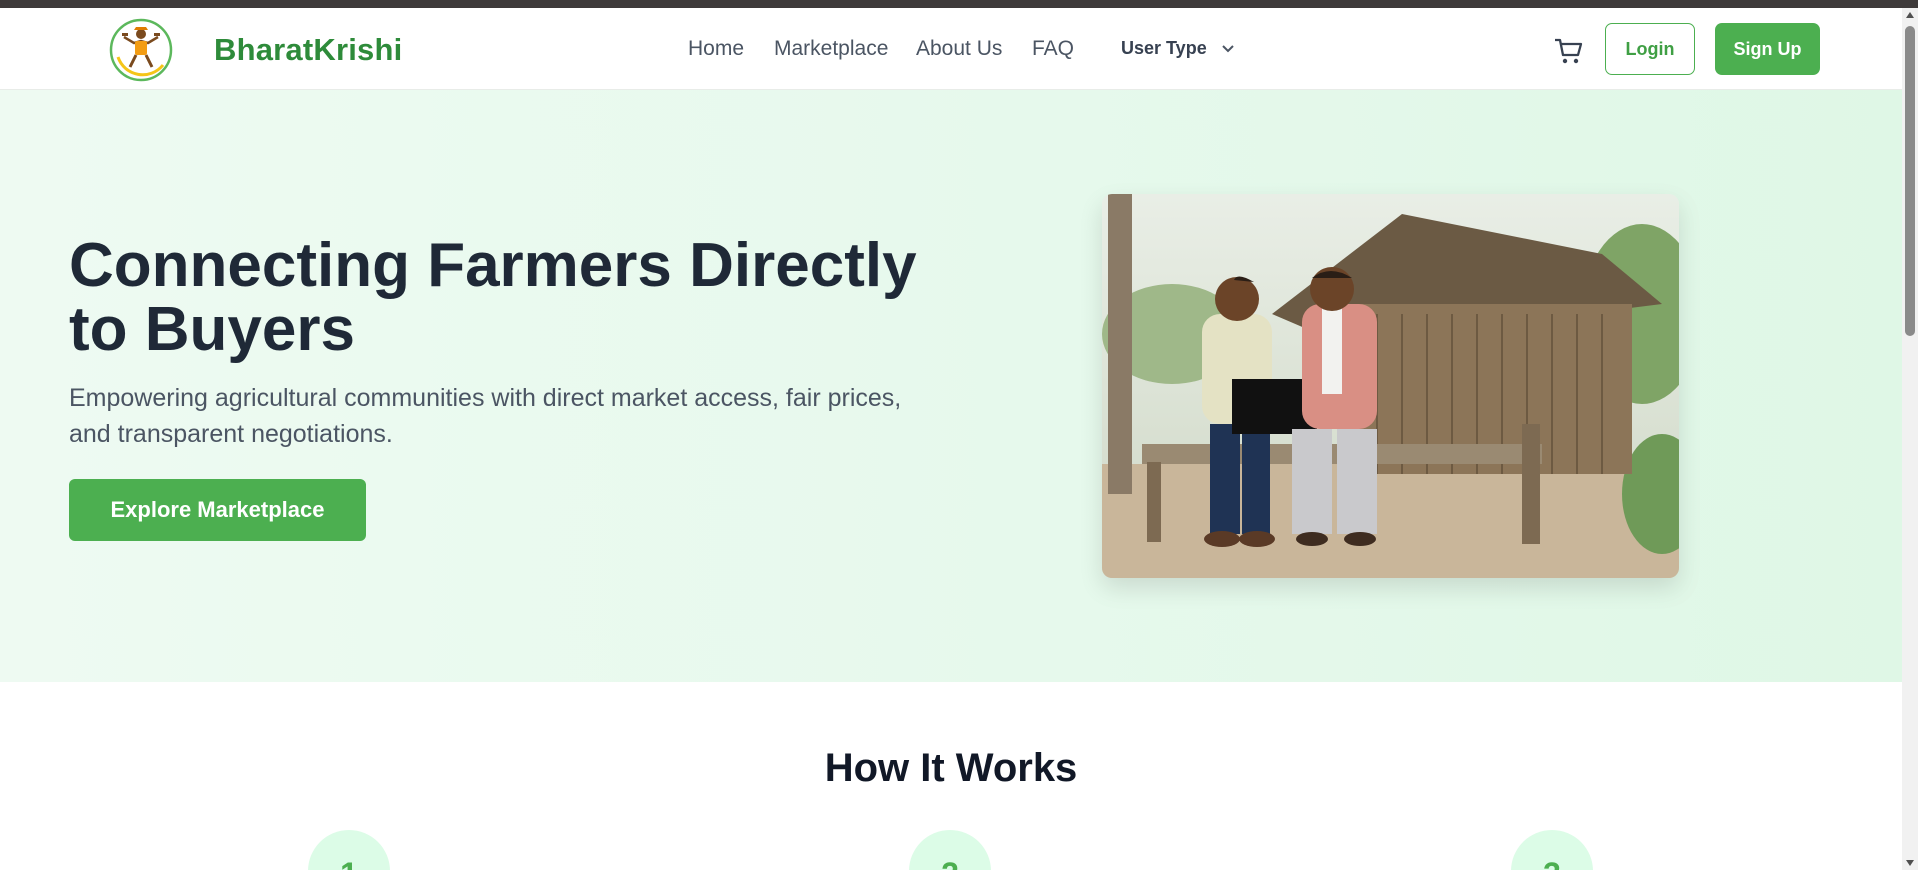 This screenshot has width=1918, height=870. I want to click on browser-top-strip, so click(959, 4).